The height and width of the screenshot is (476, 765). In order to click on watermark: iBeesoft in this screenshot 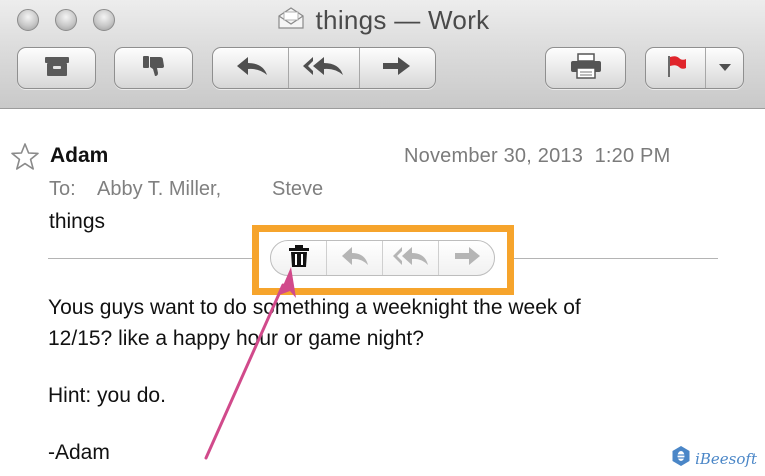, I will do `click(714, 458)`.